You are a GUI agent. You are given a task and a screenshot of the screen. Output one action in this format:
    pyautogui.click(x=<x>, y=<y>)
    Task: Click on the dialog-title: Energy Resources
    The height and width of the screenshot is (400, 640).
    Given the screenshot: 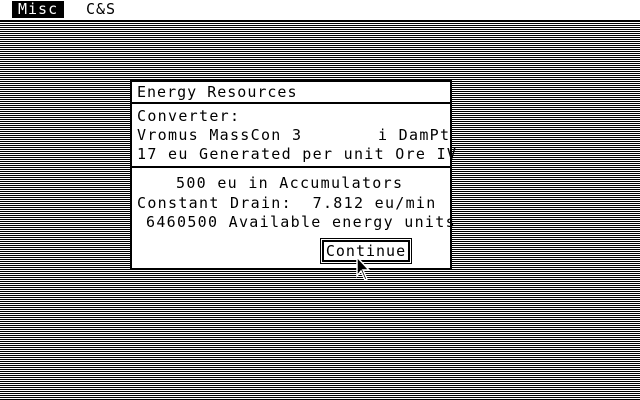 What is the action you would take?
    pyautogui.click(x=291, y=93)
    